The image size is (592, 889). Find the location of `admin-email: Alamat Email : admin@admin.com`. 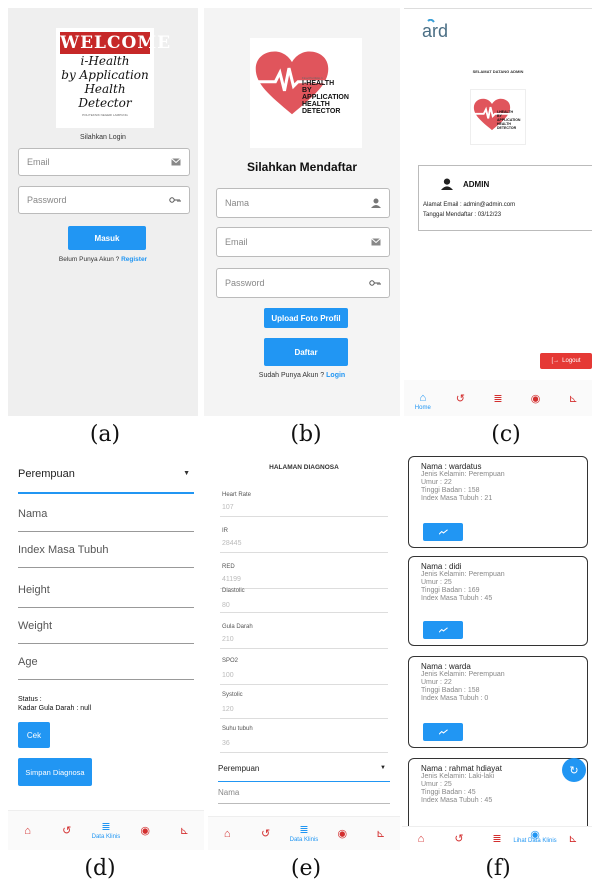

admin-email: Alamat Email : admin@admin.com is located at coordinates (469, 205).